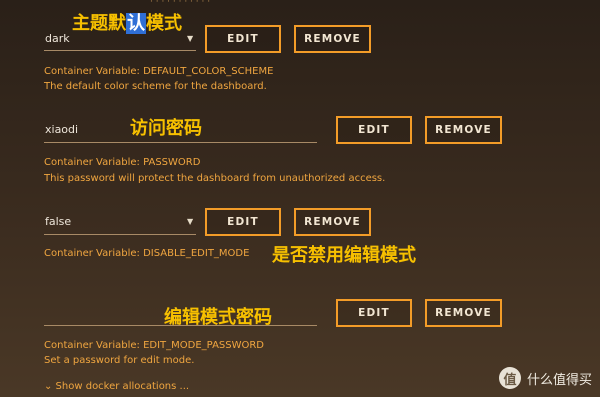 This screenshot has width=600, height=397. Describe the element at coordinates (159, 71) in the screenshot. I see `color-scheme-variable-label: Container Variable: DEFAULT_COLOR_SCHEME` at that location.